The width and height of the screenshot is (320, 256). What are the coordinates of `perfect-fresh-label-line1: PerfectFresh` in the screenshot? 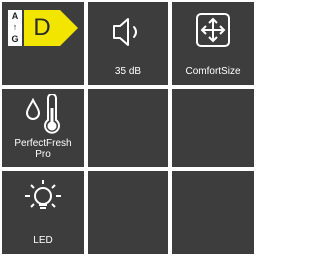 It's located at (43, 143).